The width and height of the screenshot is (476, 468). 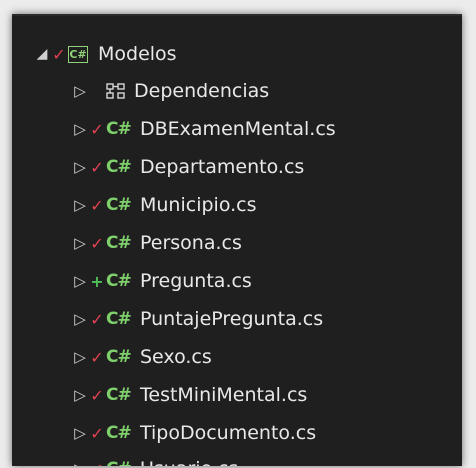 I want to click on tree-item-label: Municipio.cs, so click(x=198, y=205).